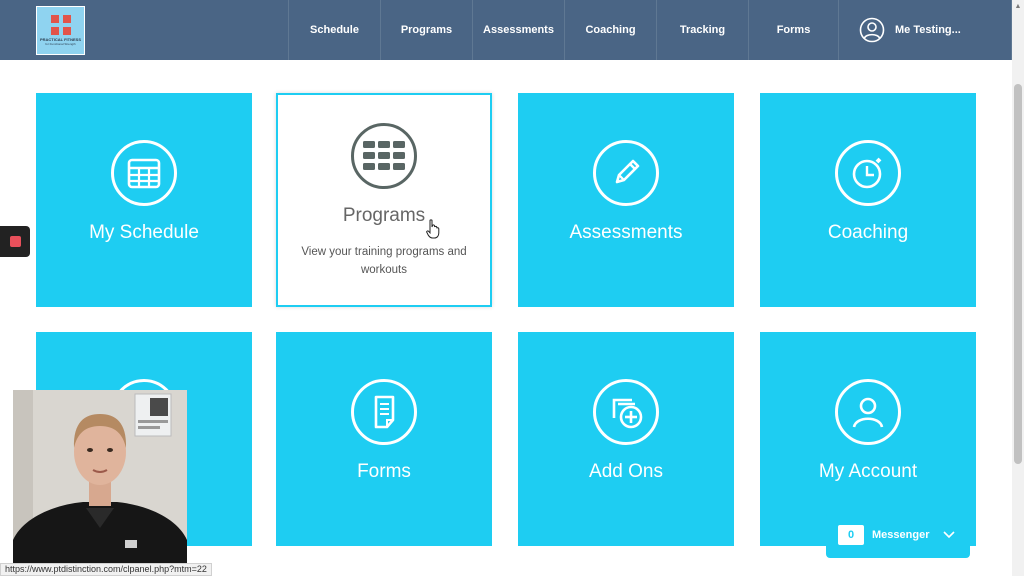 The height and width of the screenshot is (576, 1024). I want to click on add-icon, so click(626, 412).